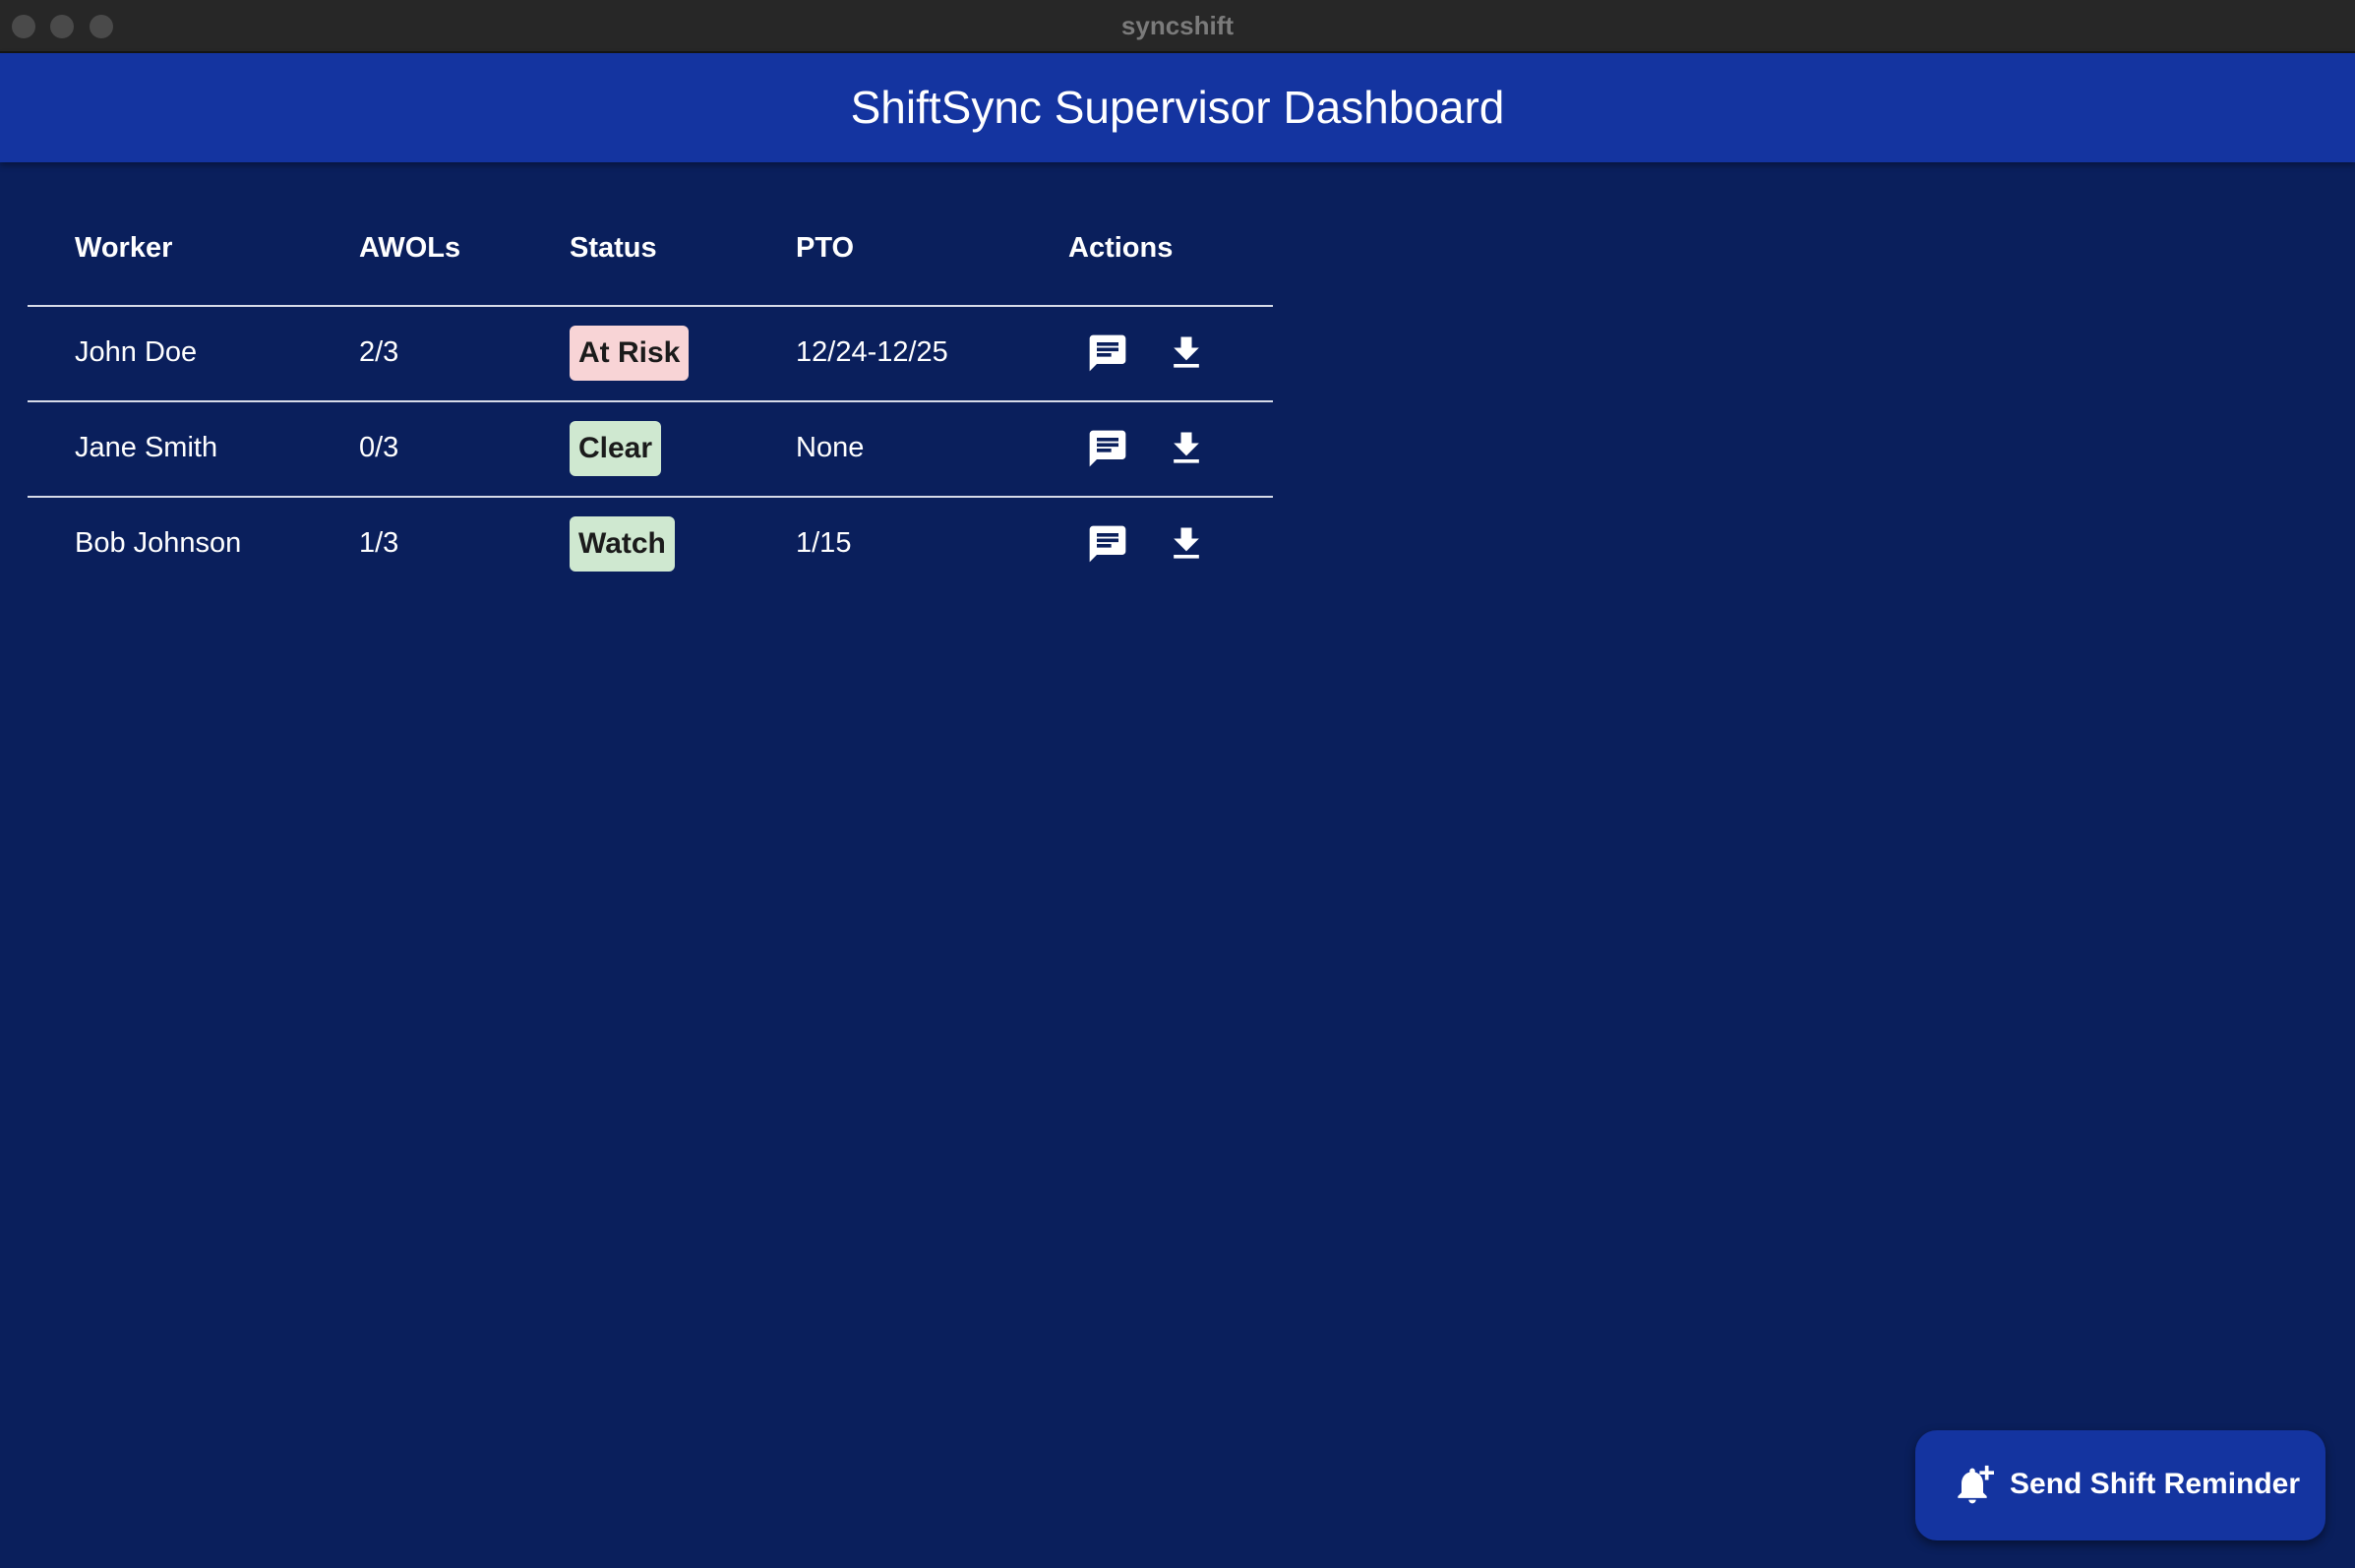 The width and height of the screenshot is (2355, 1568). What do you see at coordinates (379, 543) in the screenshot?
I see `awol-count: 1/3` at bounding box center [379, 543].